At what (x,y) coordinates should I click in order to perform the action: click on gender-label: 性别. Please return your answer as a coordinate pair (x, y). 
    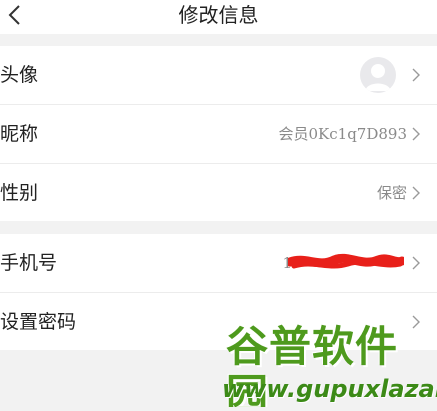
    Looking at the image, I should click on (19, 193).